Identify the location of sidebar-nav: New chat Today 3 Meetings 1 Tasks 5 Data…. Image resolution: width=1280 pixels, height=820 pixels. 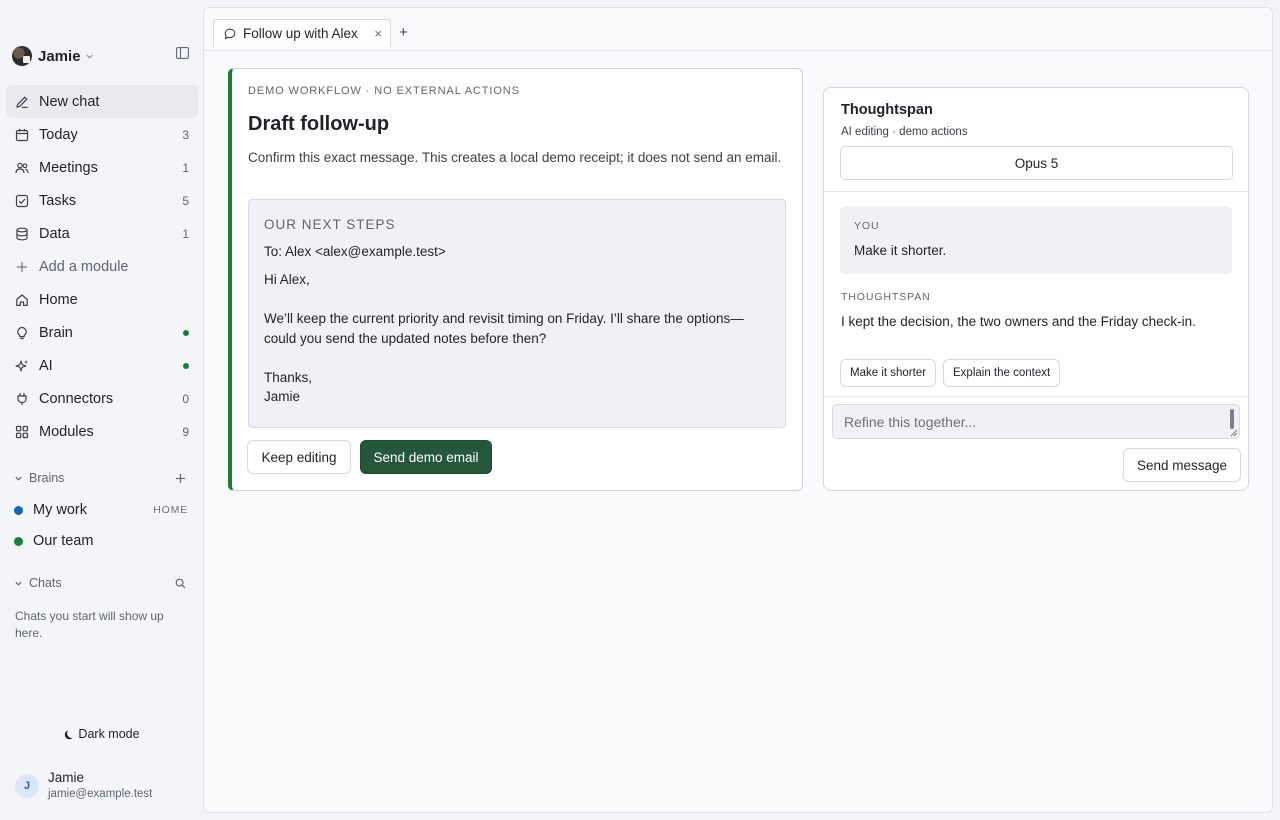
(102, 266).